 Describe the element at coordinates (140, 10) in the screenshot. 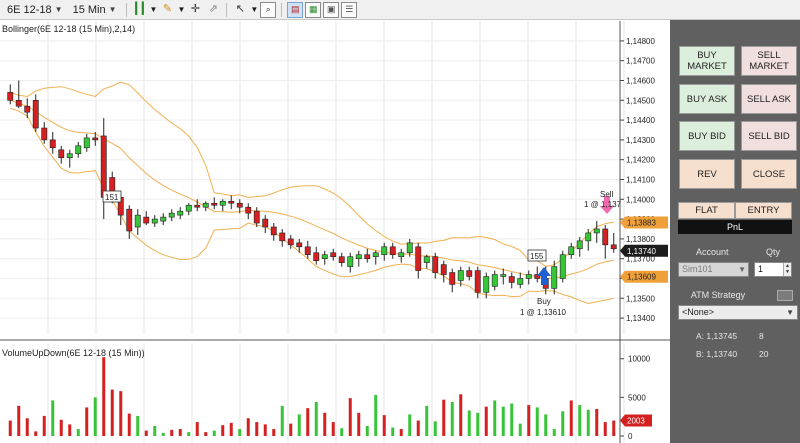

I see `candlestick-icon: ┃┃` at that location.